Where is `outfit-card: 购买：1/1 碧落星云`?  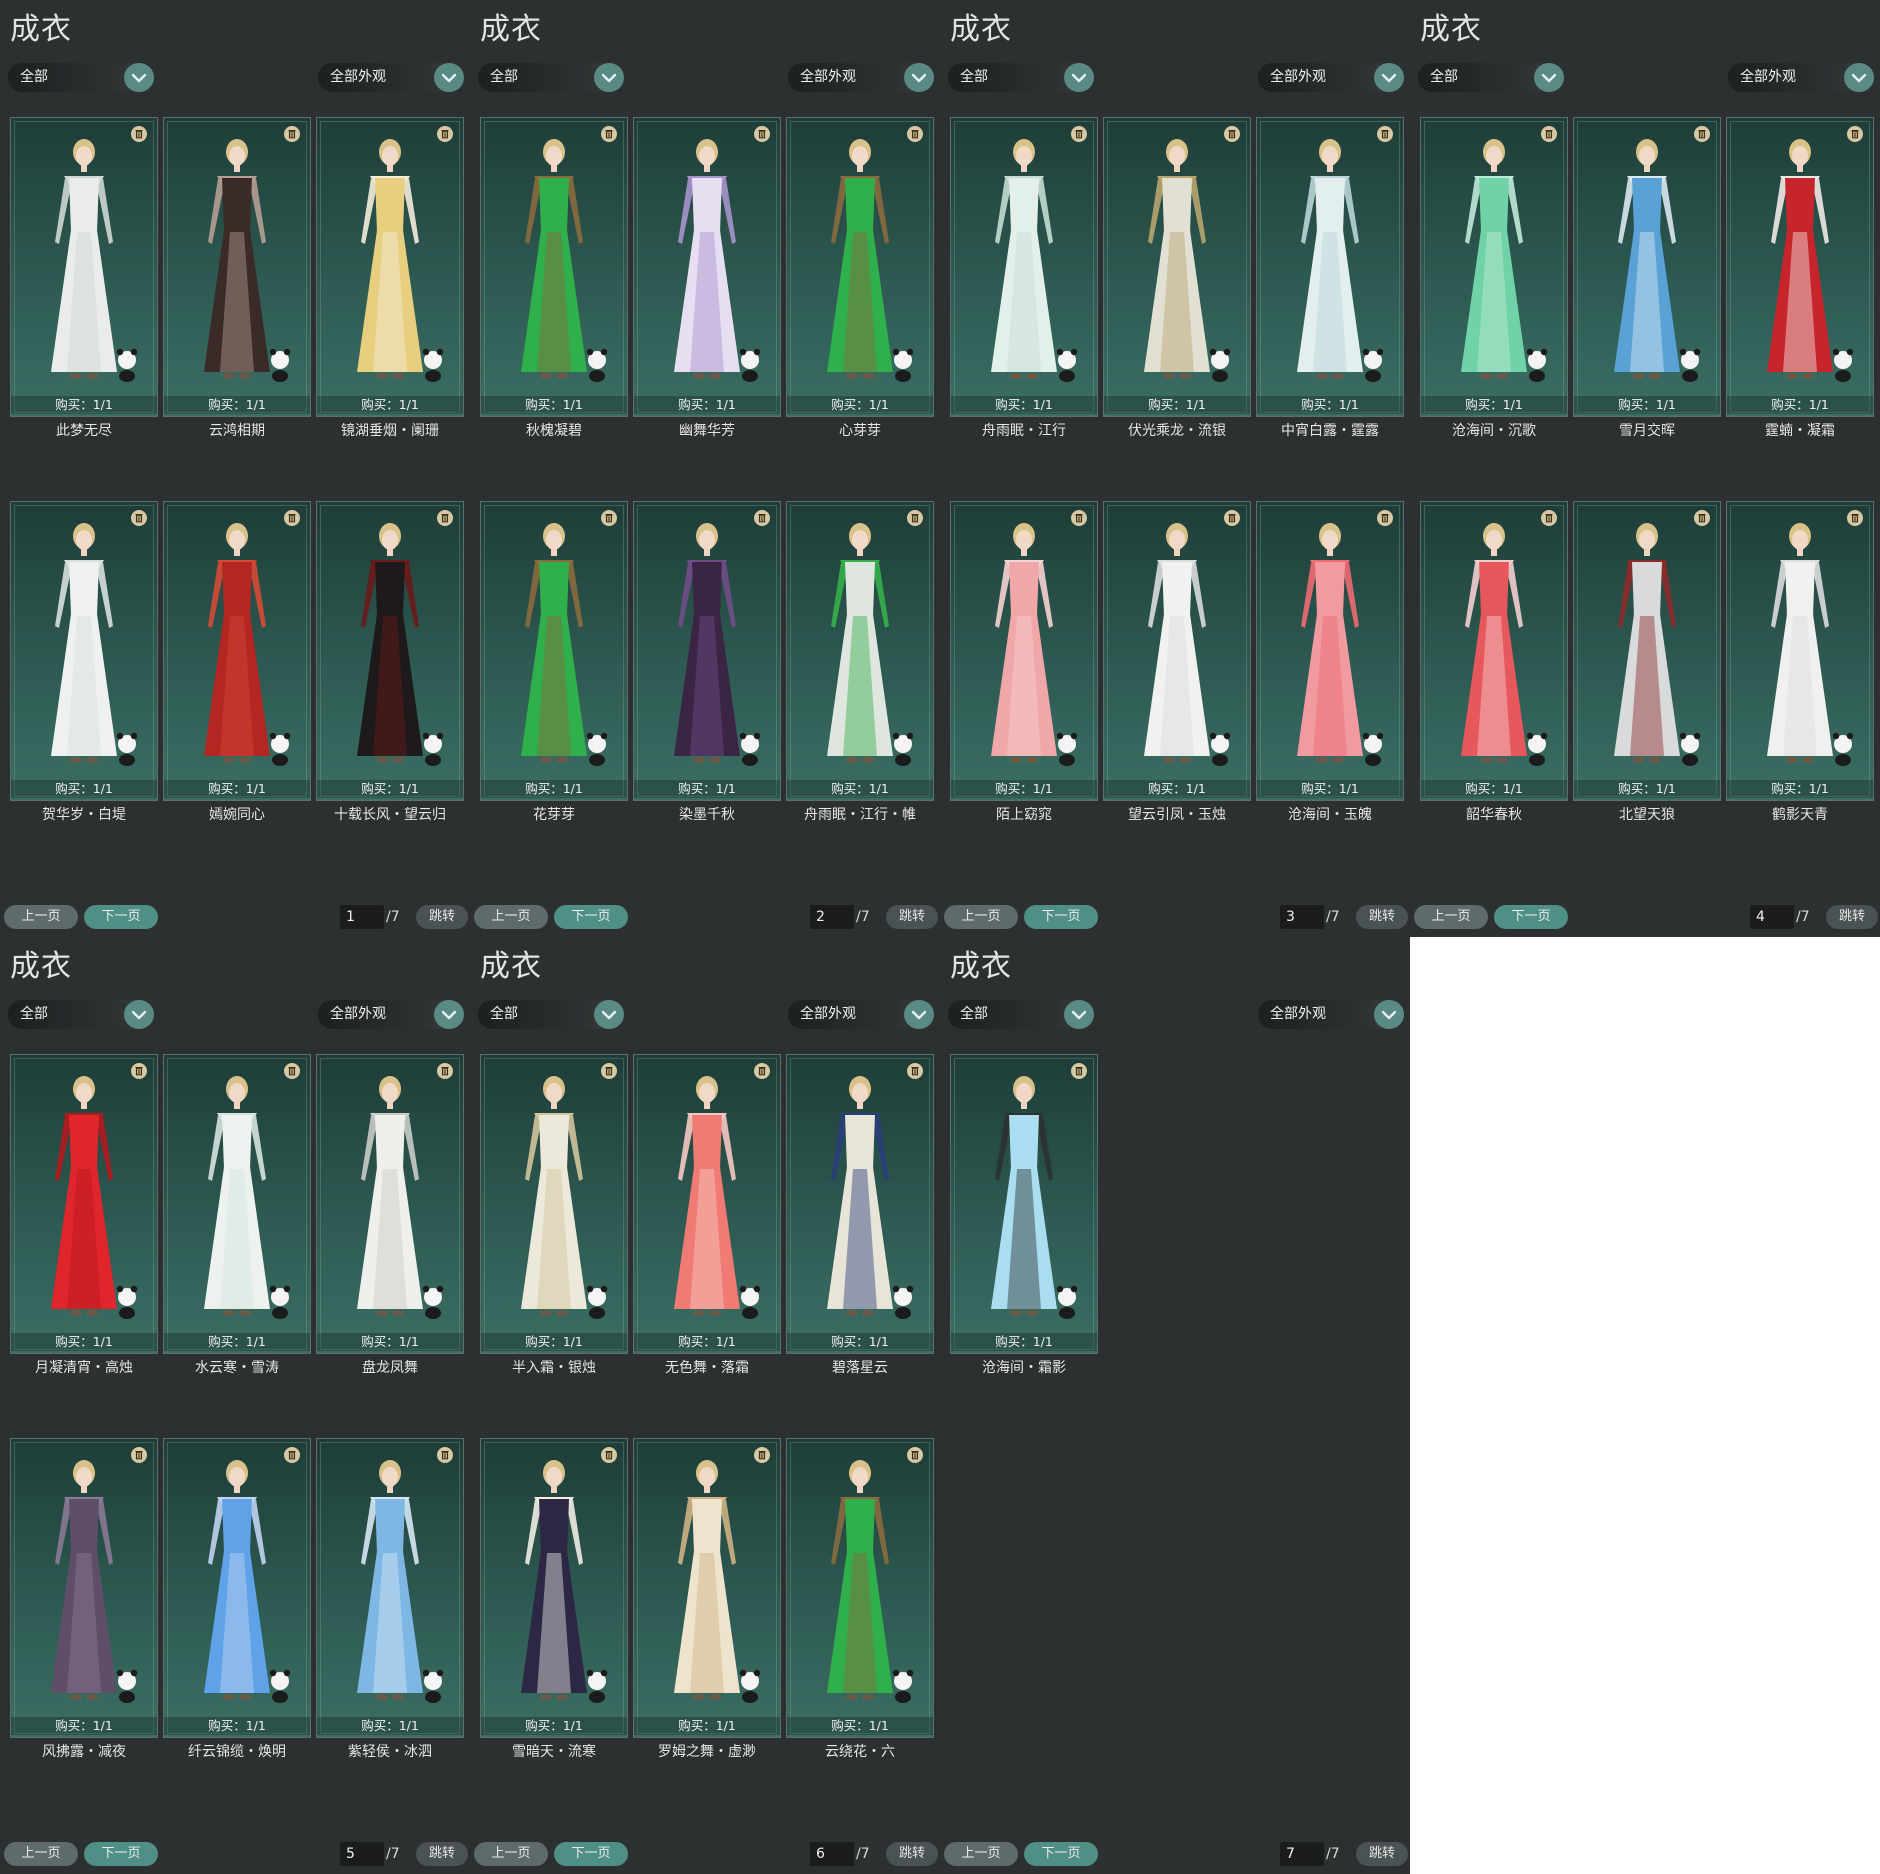
outfit-card: 购买：1/1 碧落星云 is located at coordinates (860, 1215).